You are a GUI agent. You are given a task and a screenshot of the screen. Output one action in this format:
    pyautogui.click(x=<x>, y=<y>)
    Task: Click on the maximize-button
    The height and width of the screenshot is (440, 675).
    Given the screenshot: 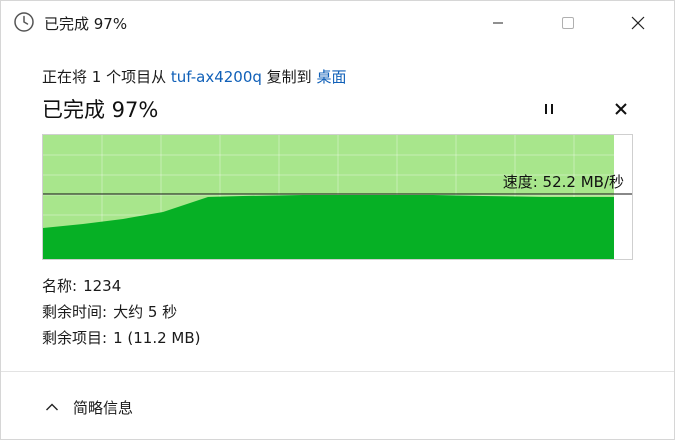 What is the action you would take?
    pyautogui.click(x=568, y=23)
    